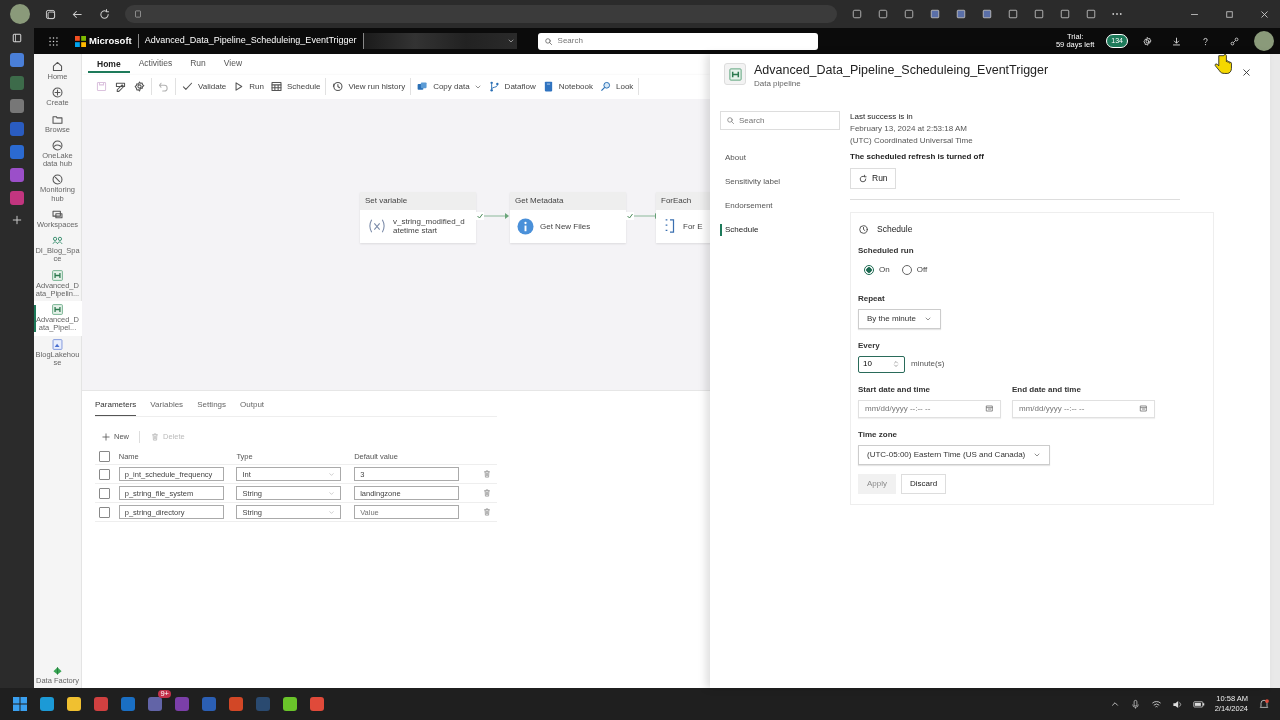 The image size is (1280, 720). I want to click on help-icon, so click(1205, 41).